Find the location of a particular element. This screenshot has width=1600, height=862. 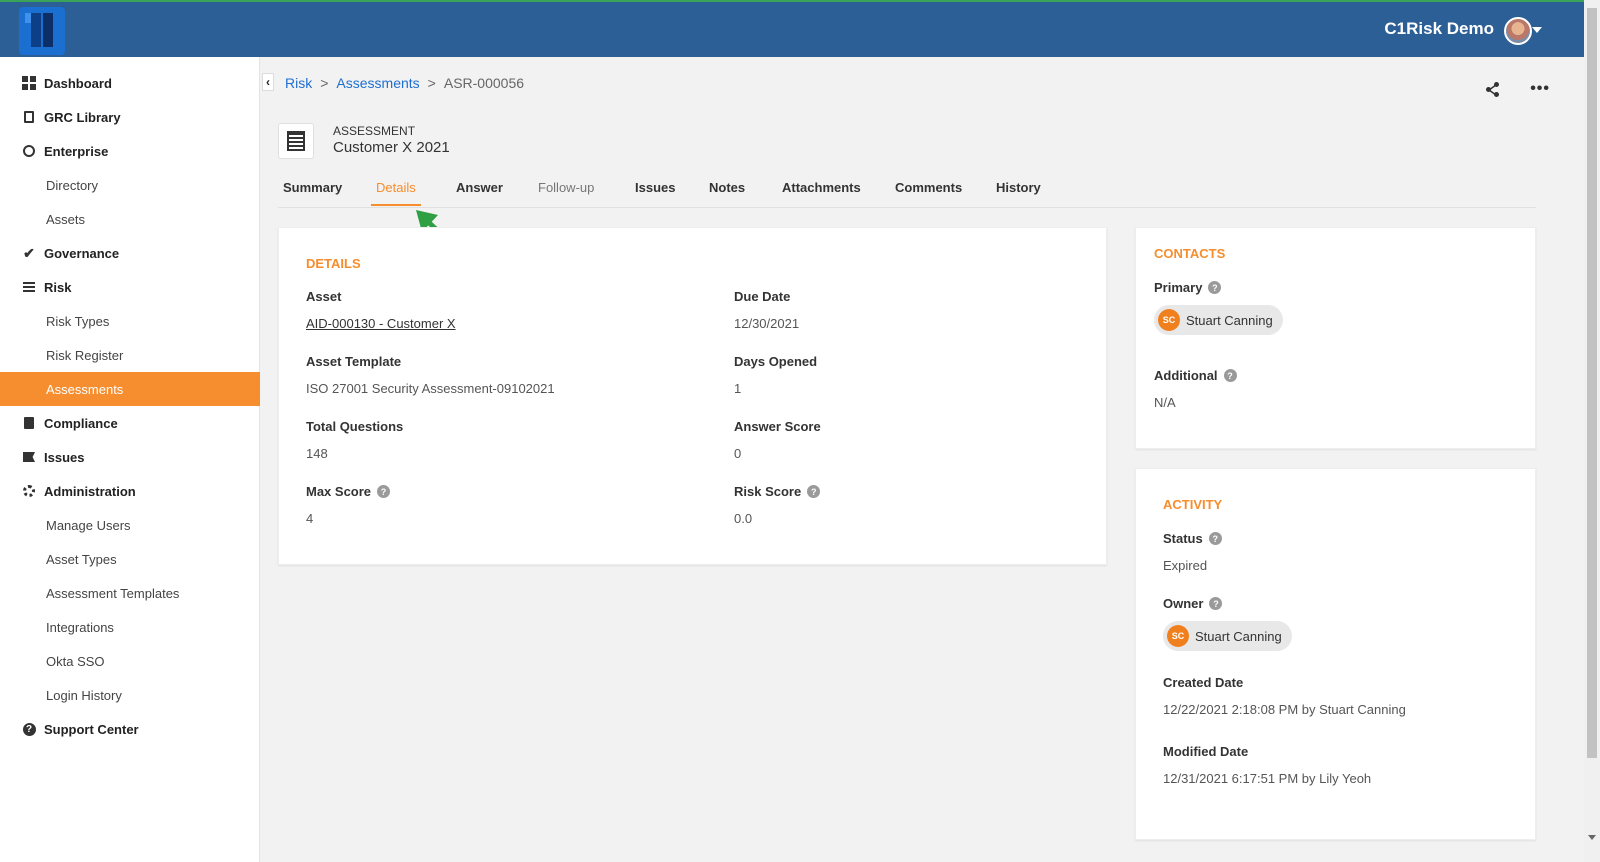

top-bar: C1Risk Demo is located at coordinates (792, 28).